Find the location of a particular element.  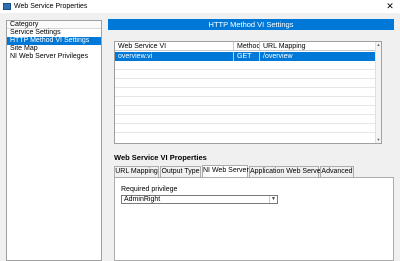

close-icon: ✕ is located at coordinates (390, 6).